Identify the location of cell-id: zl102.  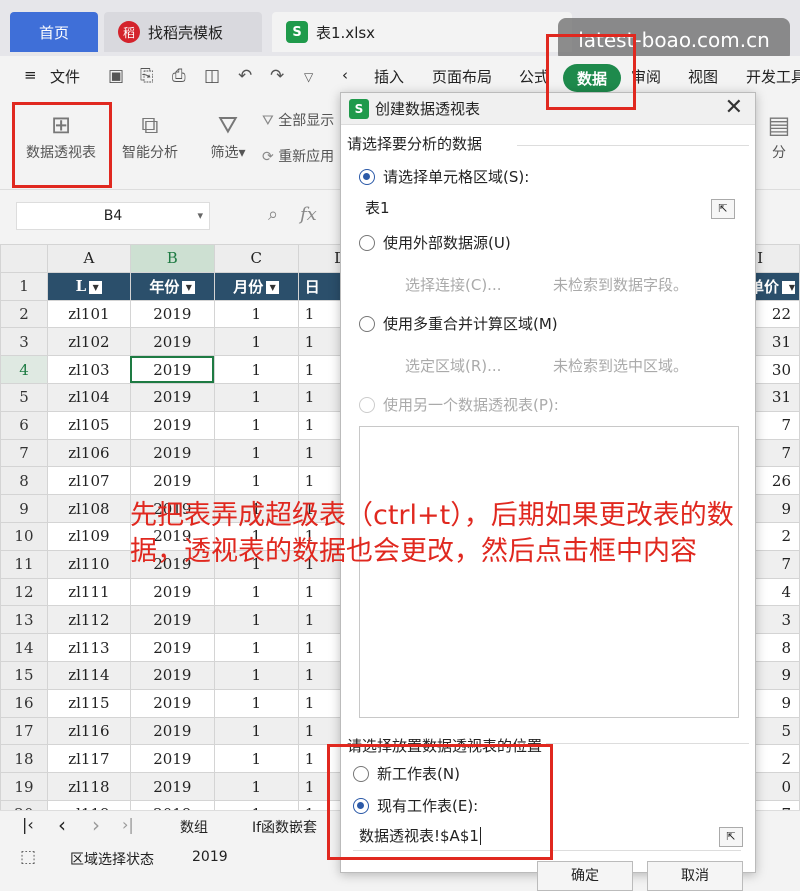
(88, 342).